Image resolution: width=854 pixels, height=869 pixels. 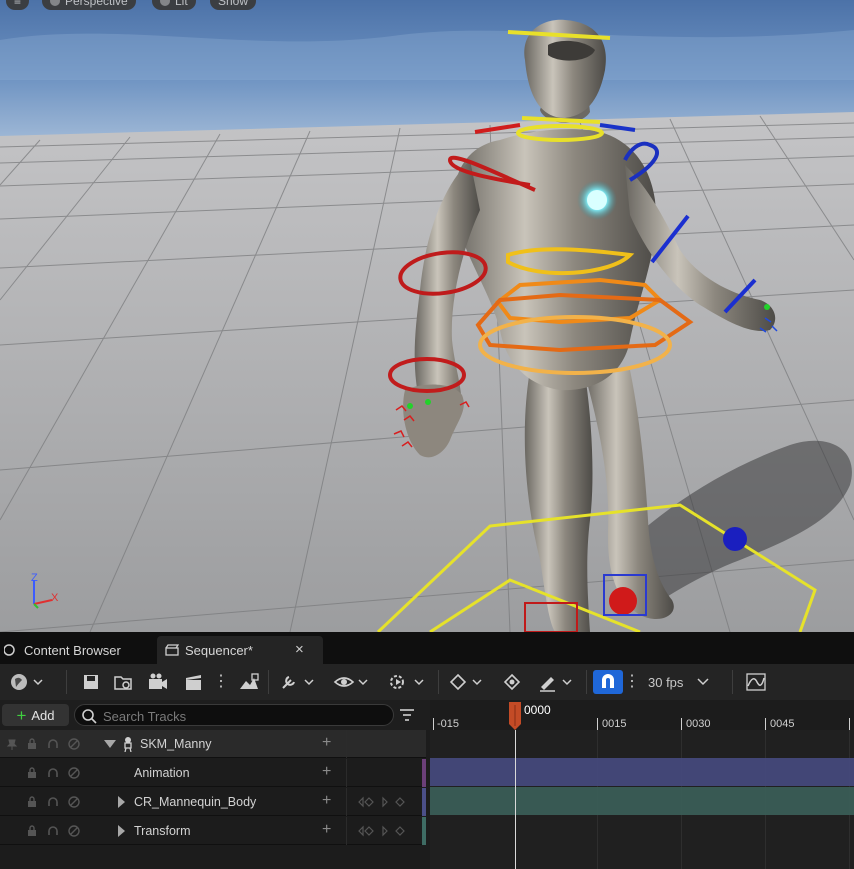 I want to click on close-tab-icon: ×, so click(x=299, y=649).